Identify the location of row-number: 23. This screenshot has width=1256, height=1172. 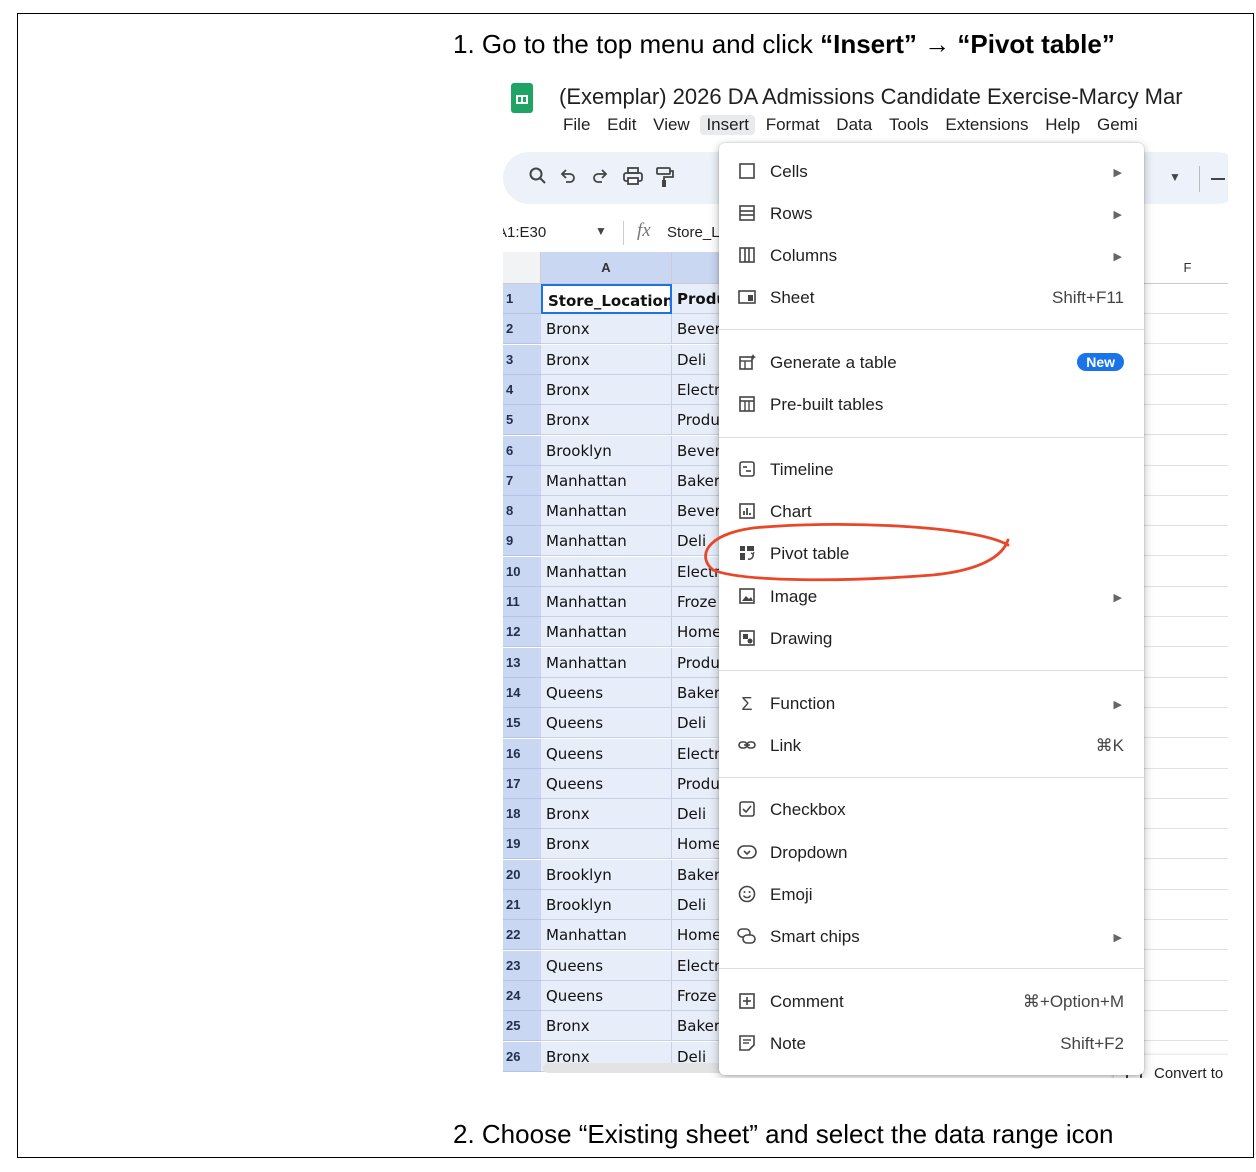
(522, 965).